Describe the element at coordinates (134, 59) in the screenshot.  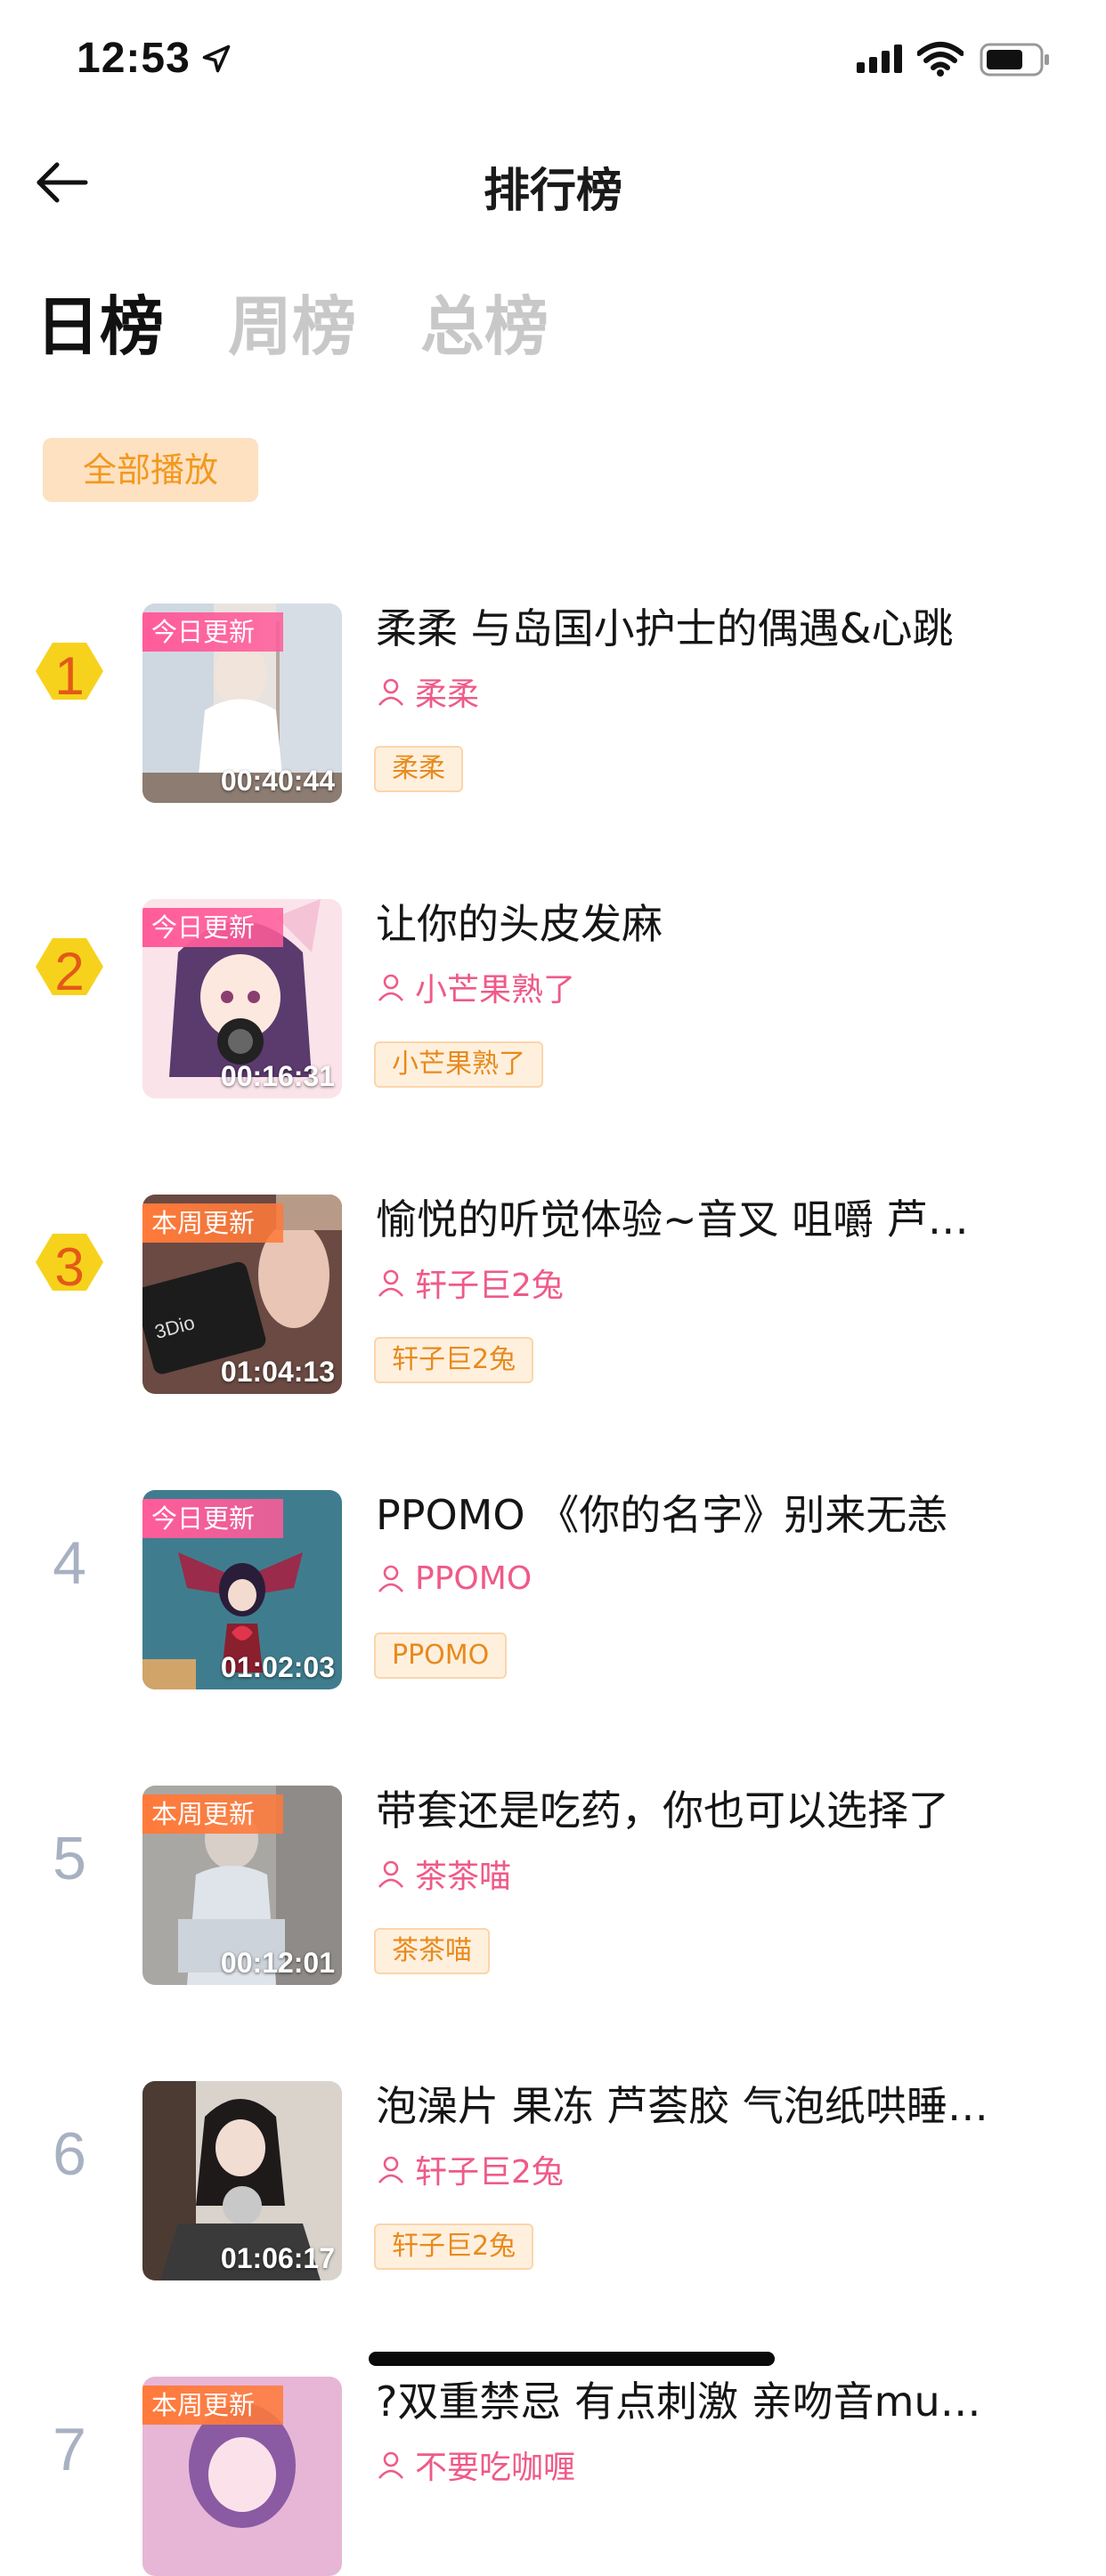
I see `status-time: 12:53` at that location.